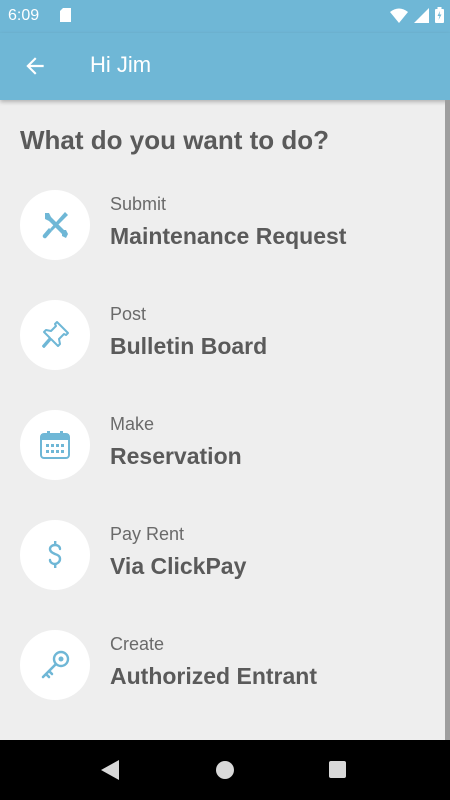 This screenshot has width=450, height=800. What do you see at coordinates (225, 16) in the screenshot?
I see `status-bar: 6:09` at bounding box center [225, 16].